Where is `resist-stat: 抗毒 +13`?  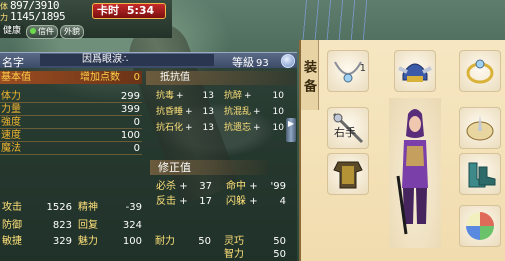 resist-stat: 抗毒 +13 is located at coordinates (185, 96).